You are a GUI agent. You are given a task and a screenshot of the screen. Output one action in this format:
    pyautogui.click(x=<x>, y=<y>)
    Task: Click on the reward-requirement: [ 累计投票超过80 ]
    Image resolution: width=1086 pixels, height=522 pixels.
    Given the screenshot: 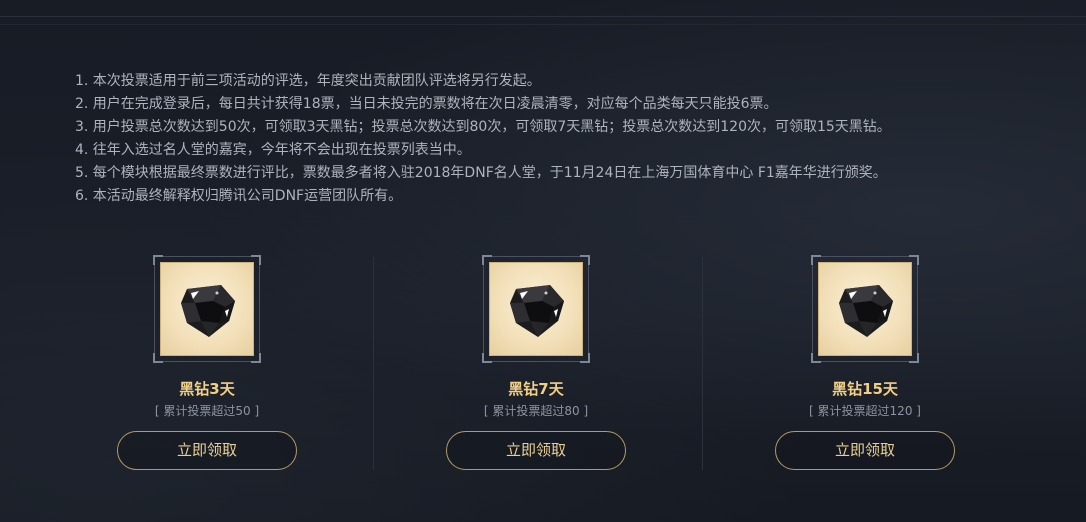 What is the action you would take?
    pyautogui.click(x=536, y=411)
    